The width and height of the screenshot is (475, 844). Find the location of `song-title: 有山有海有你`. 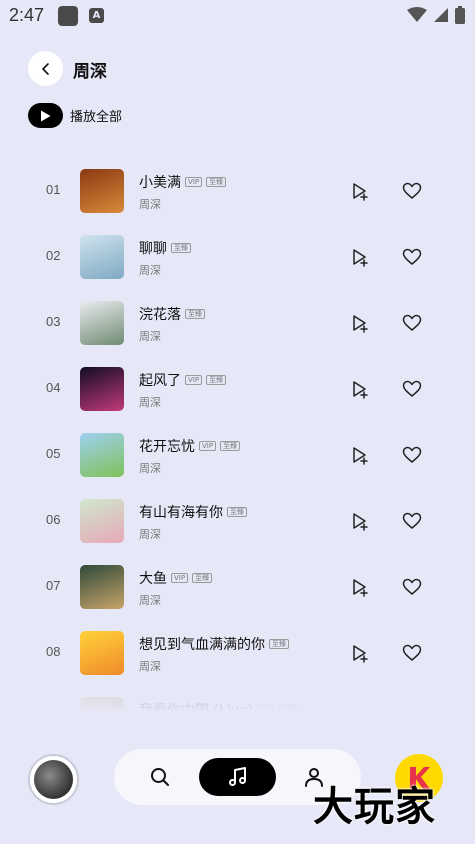

song-title: 有山有海有你 is located at coordinates (181, 513).